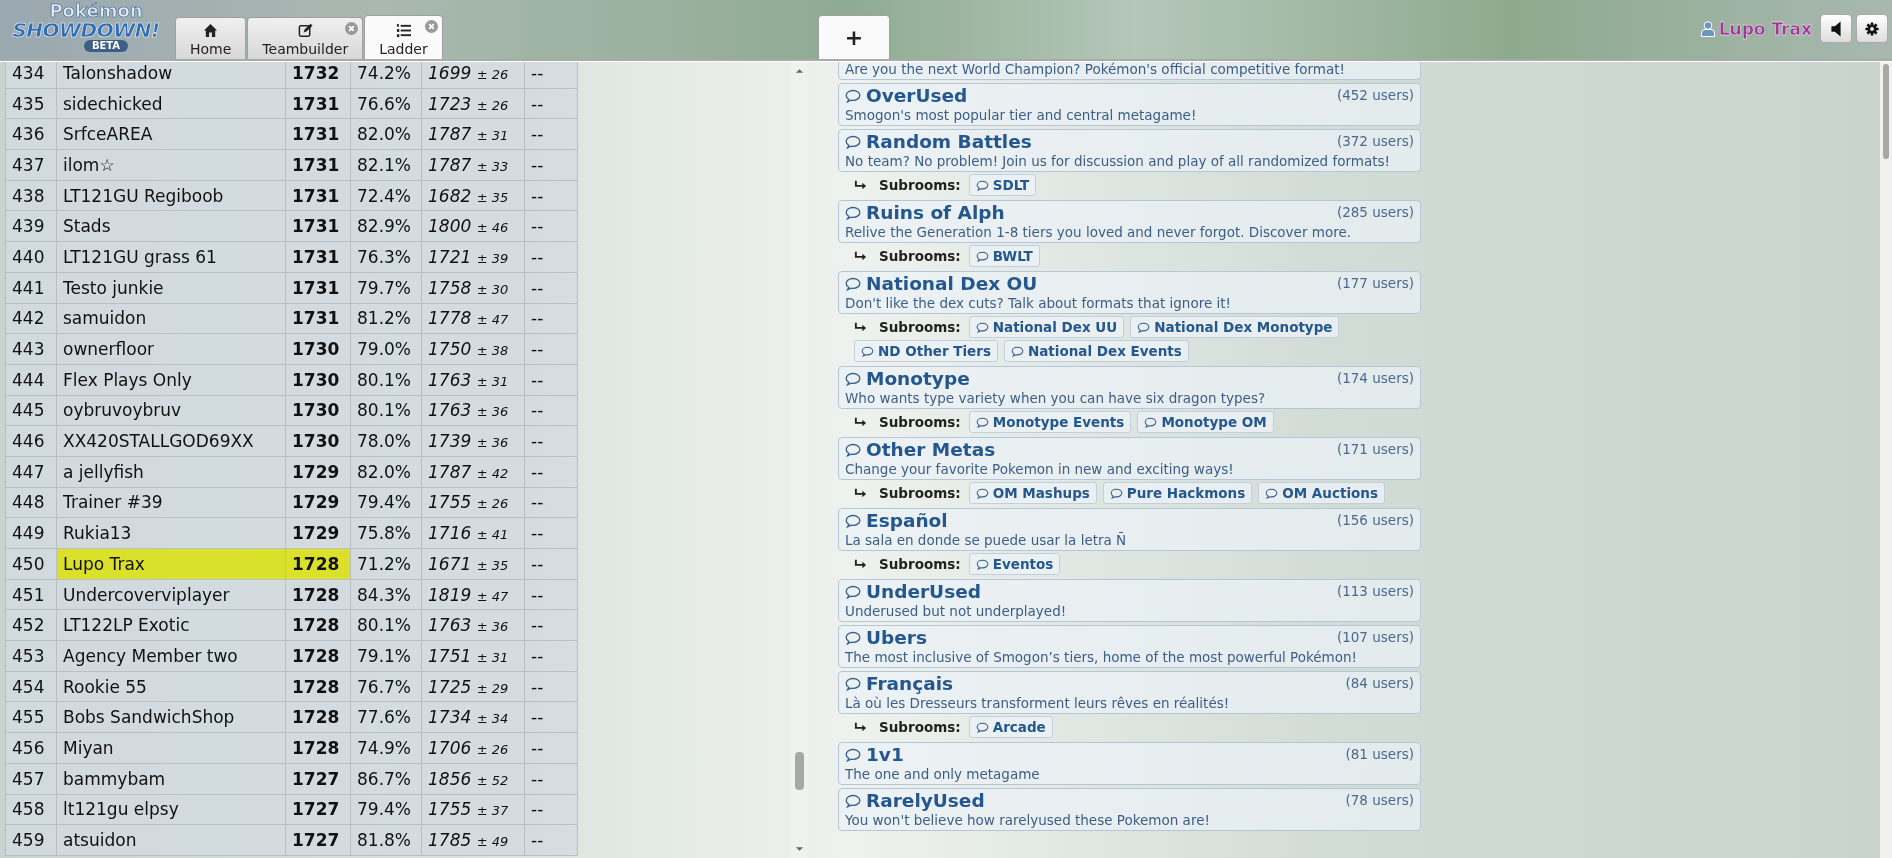 This screenshot has width=1892, height=858. Describe the element at coordinates (1321, 493) in the screenshot. I see `subroom-link: OM Auctions` at that location.